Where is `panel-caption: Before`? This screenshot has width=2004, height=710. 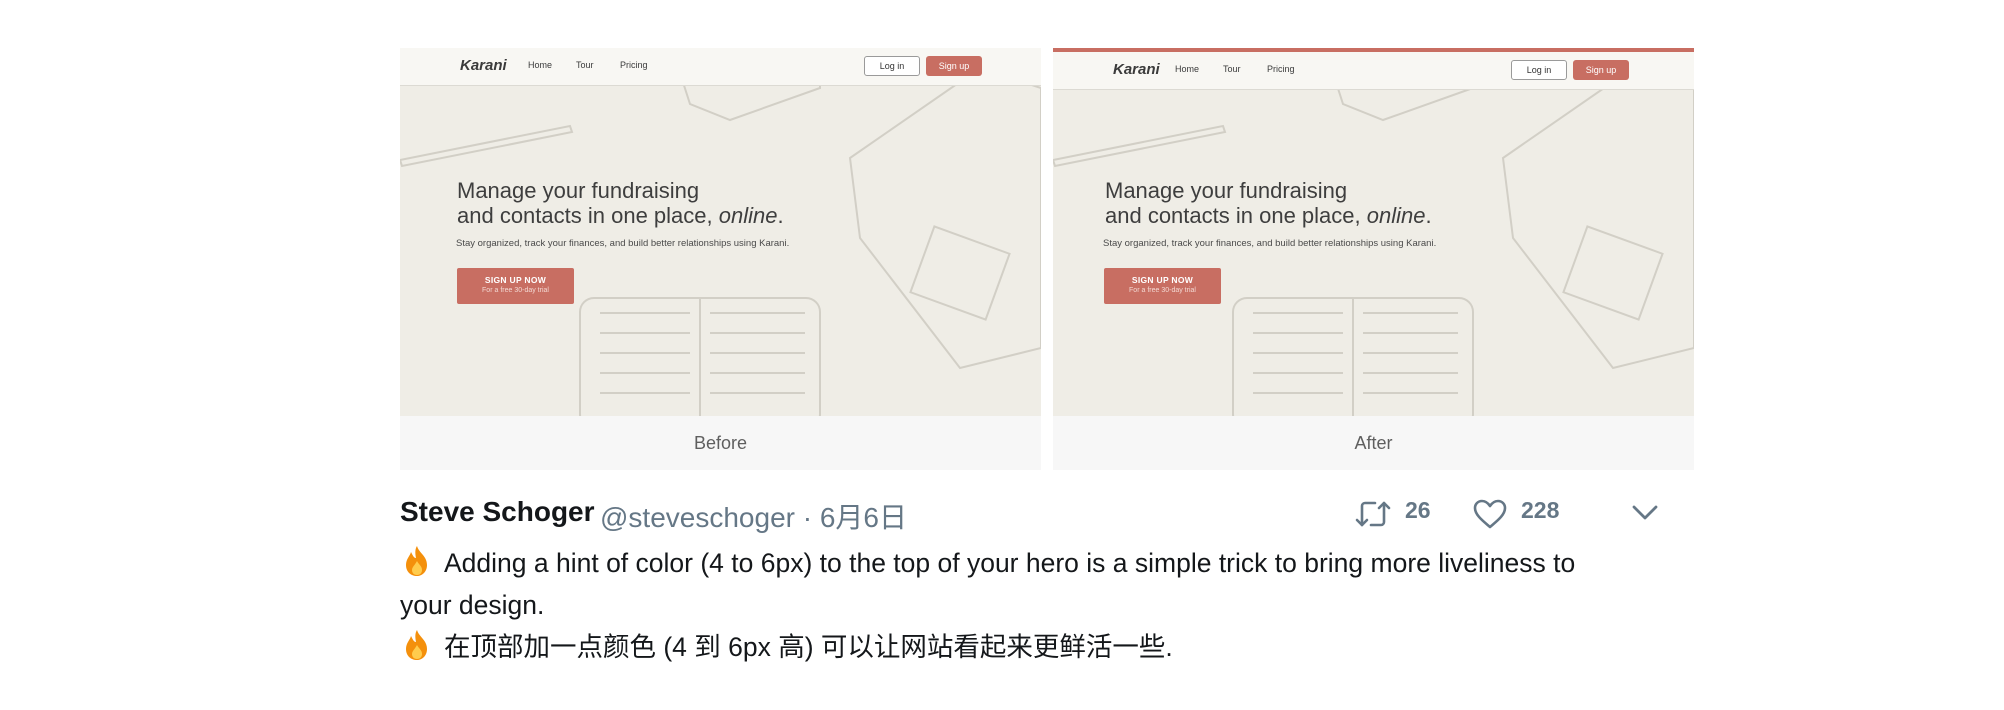 panel-caption: Before is located at coordinates (720, 443).